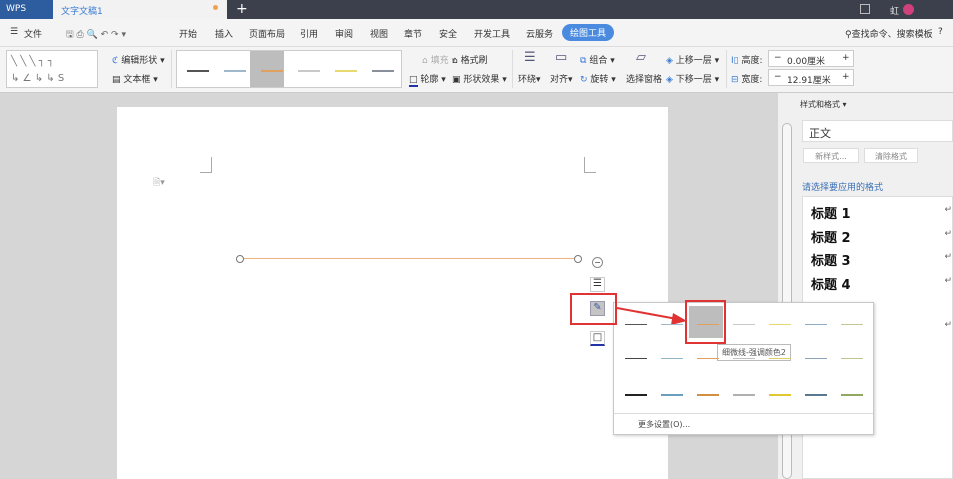 The image size is (953, 479). I want to click on tab-insert: 插入, so click(224, 33).